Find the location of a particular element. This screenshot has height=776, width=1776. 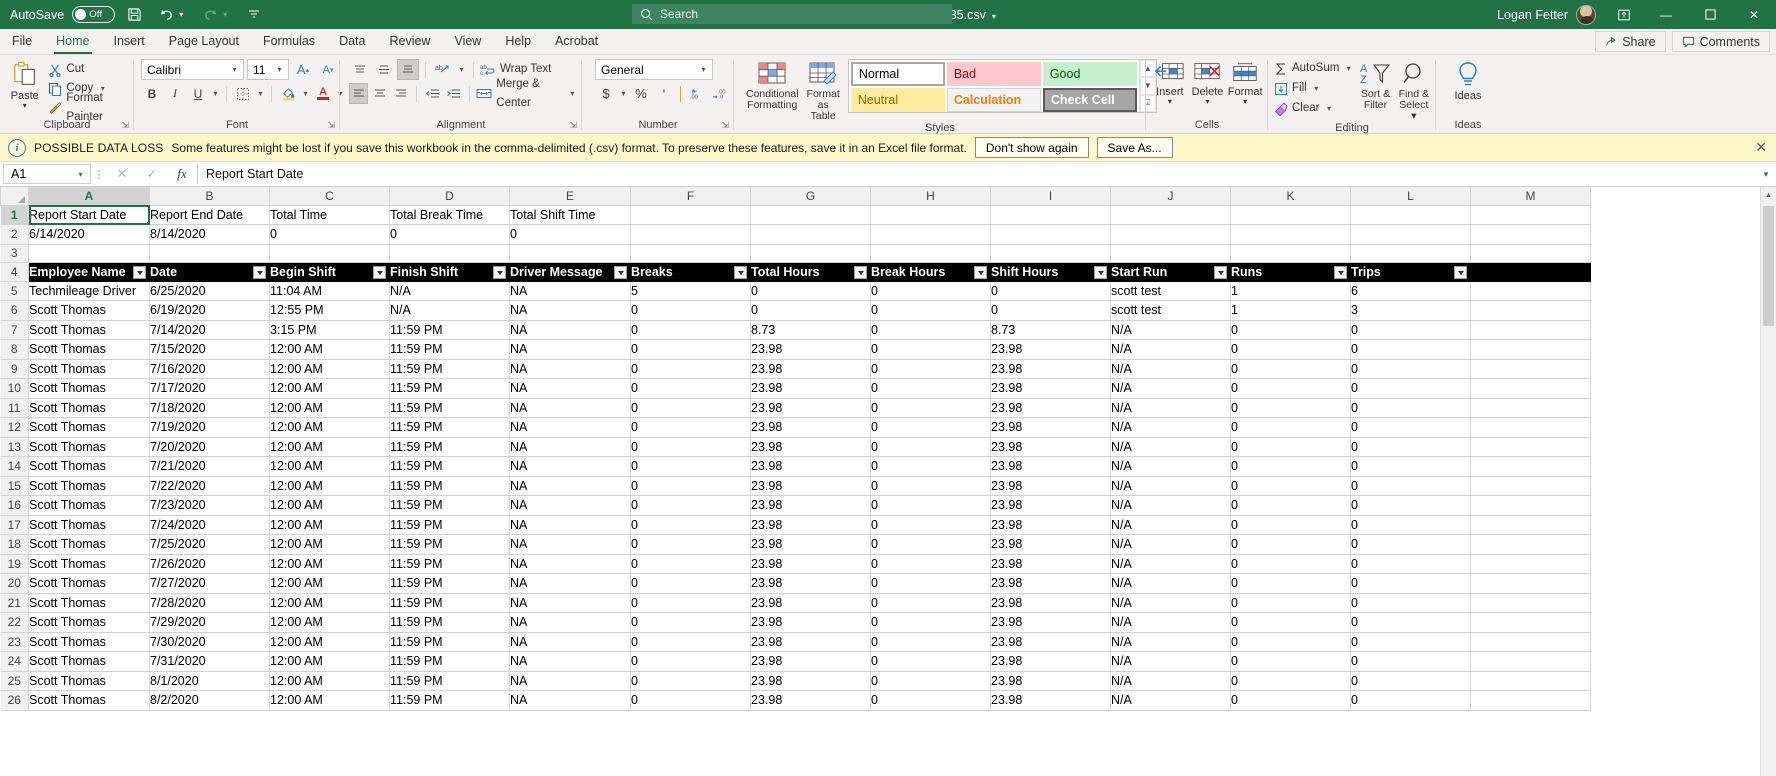

cell-J5: scott test is located at coordinates (1170, 291).